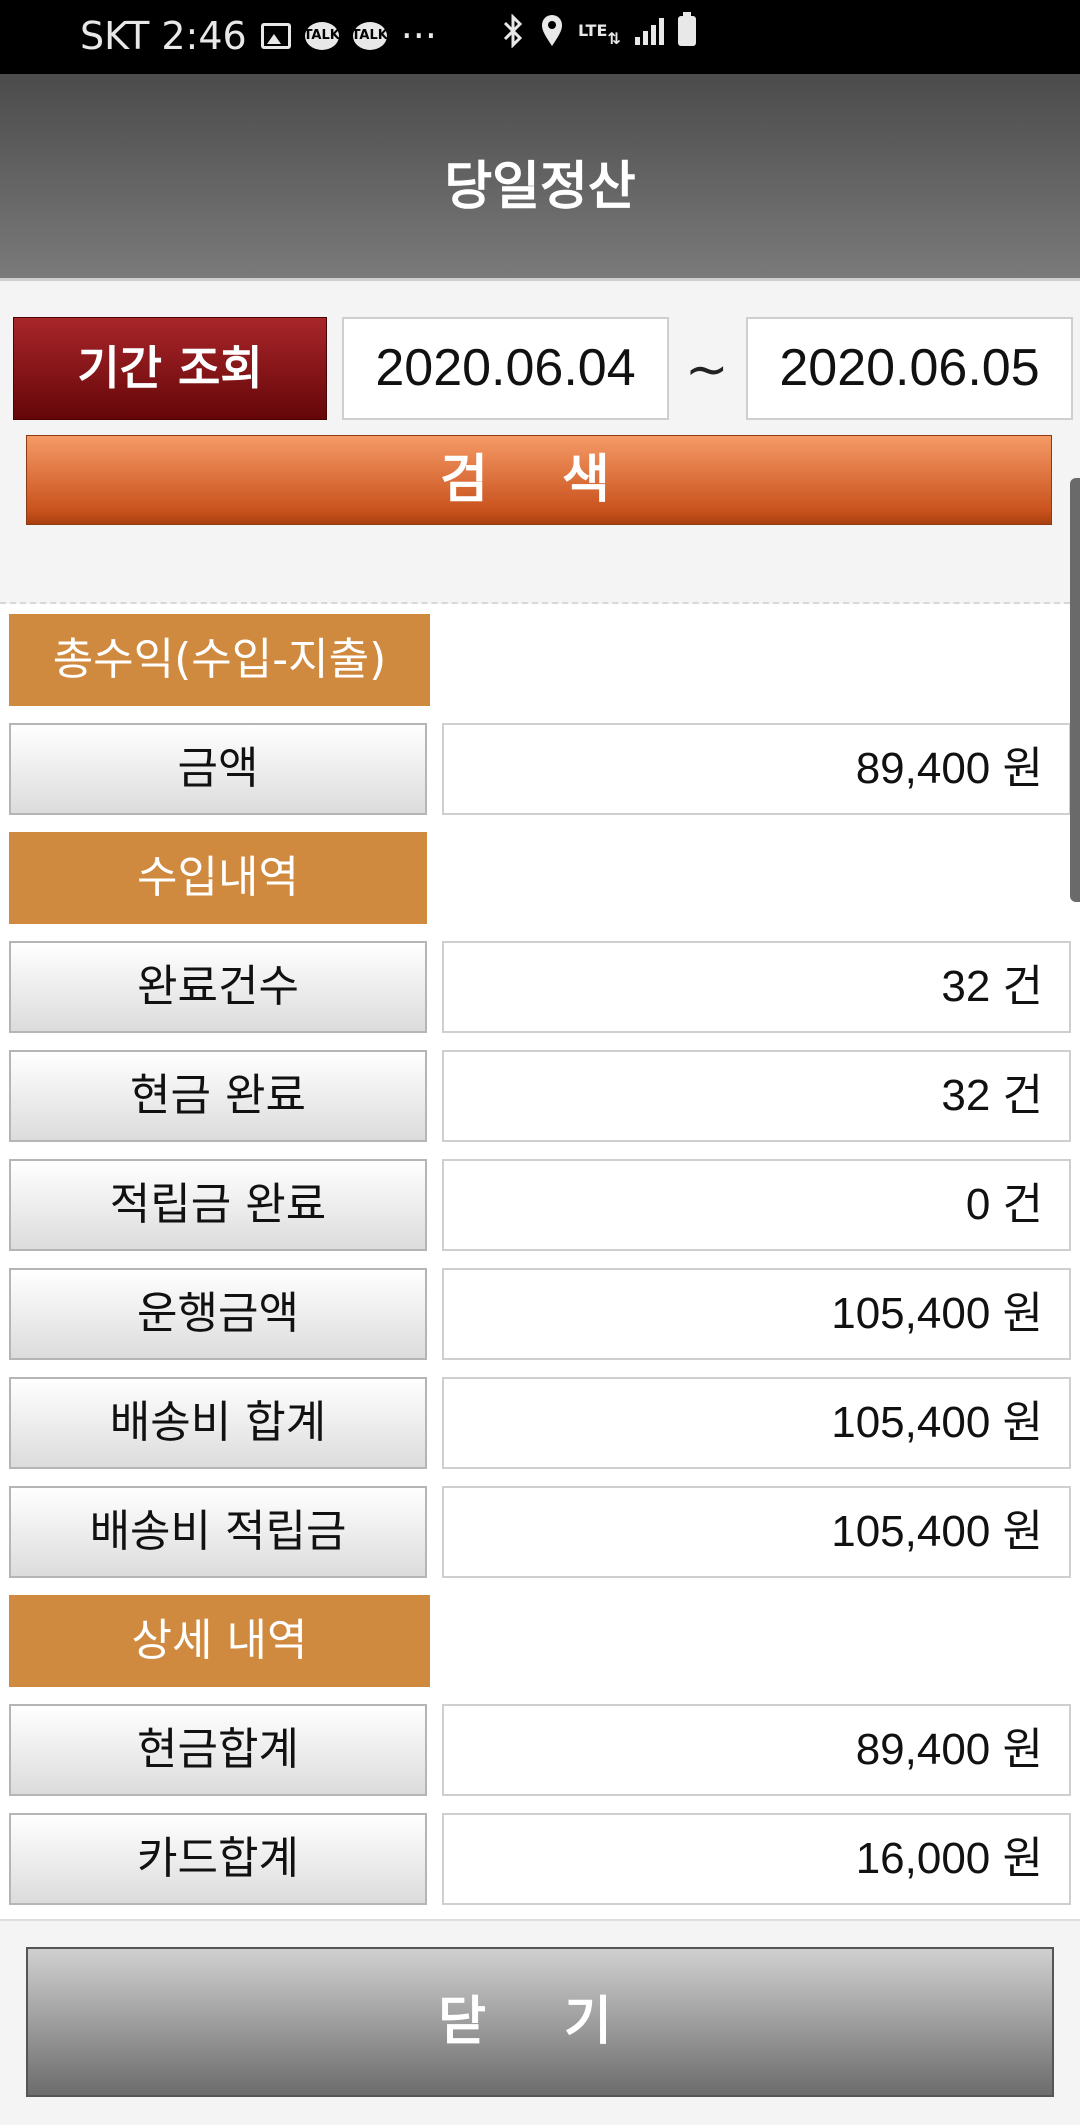  Describe the element at coordinates (756, 1859) in the screenshot. I see `card-total-value: 16,000 원` at that location.